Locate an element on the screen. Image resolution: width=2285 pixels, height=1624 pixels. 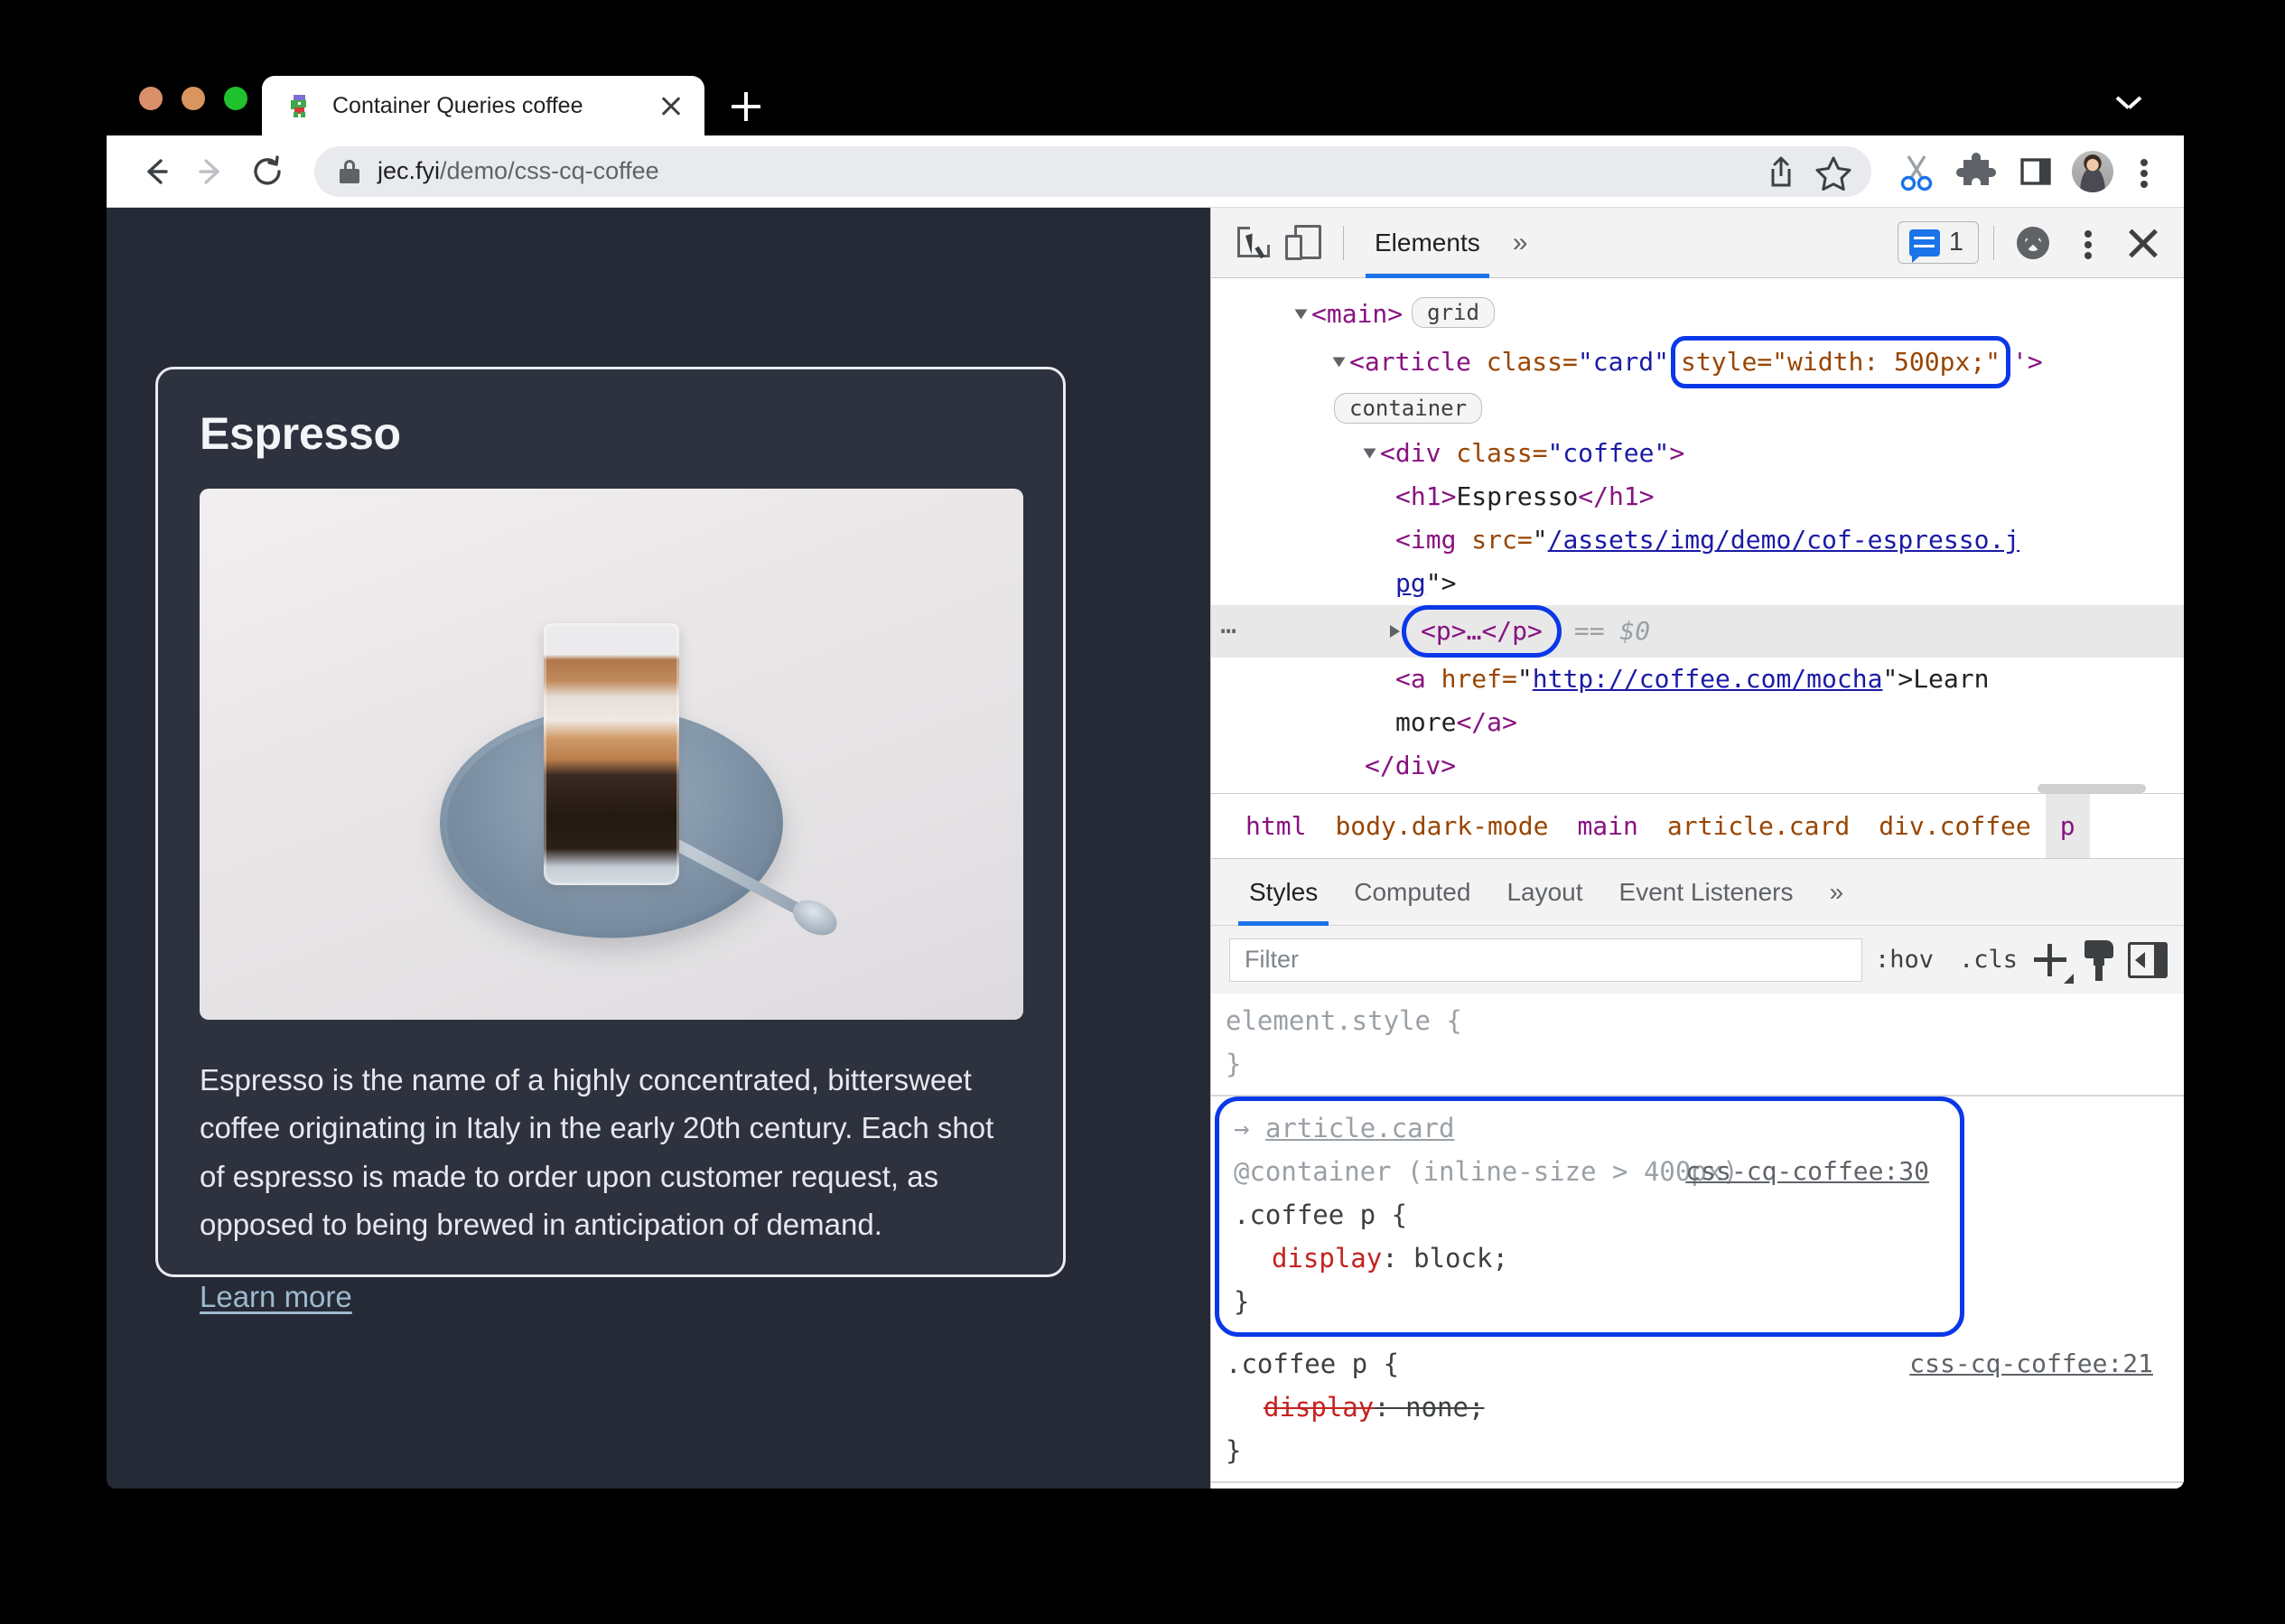
rule-p: p { css-cq-coffee:3 is located at coordinates (1697, 1486).